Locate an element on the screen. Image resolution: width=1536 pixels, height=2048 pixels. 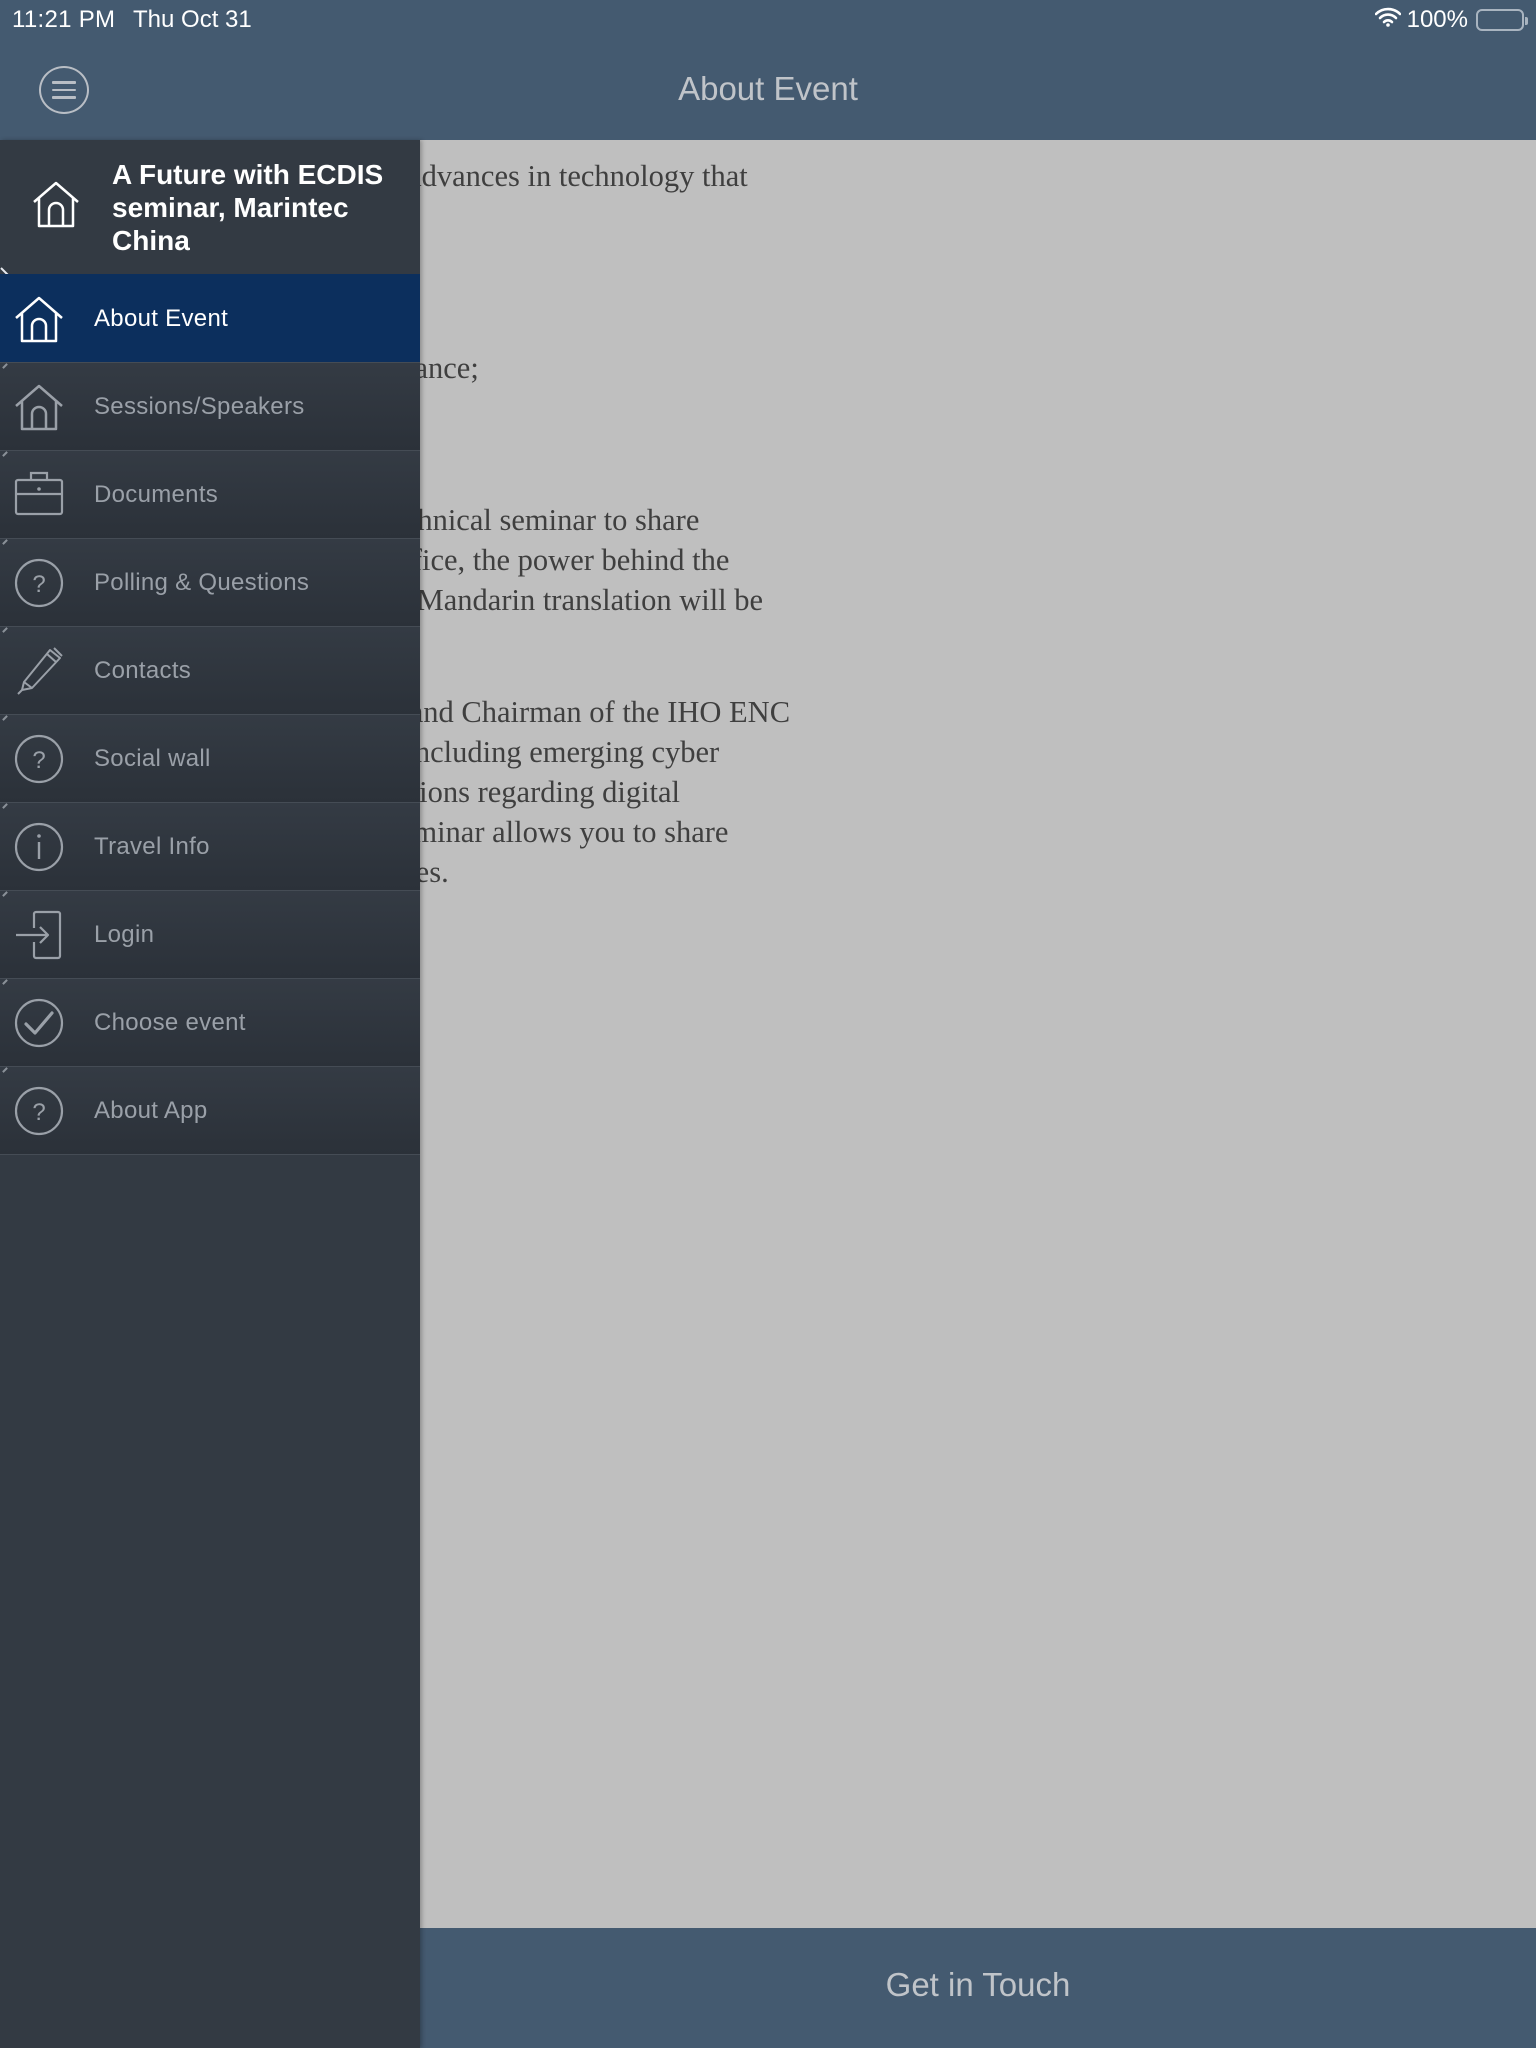
sidebar-item-documents: Documents is located at coordinates (210, 494).